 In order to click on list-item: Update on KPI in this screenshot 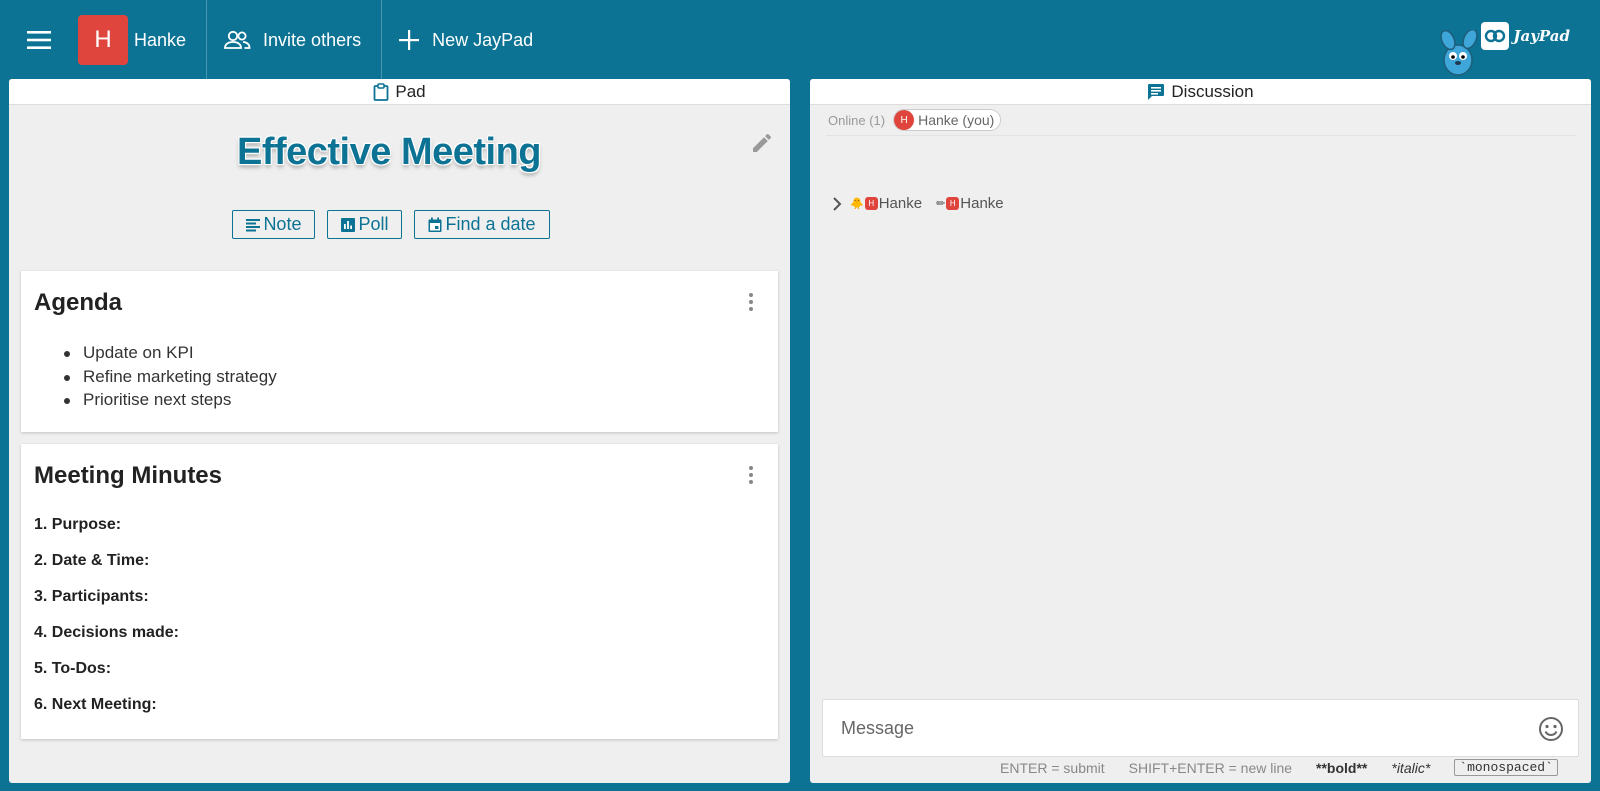, I will do `click(170, 355)`.